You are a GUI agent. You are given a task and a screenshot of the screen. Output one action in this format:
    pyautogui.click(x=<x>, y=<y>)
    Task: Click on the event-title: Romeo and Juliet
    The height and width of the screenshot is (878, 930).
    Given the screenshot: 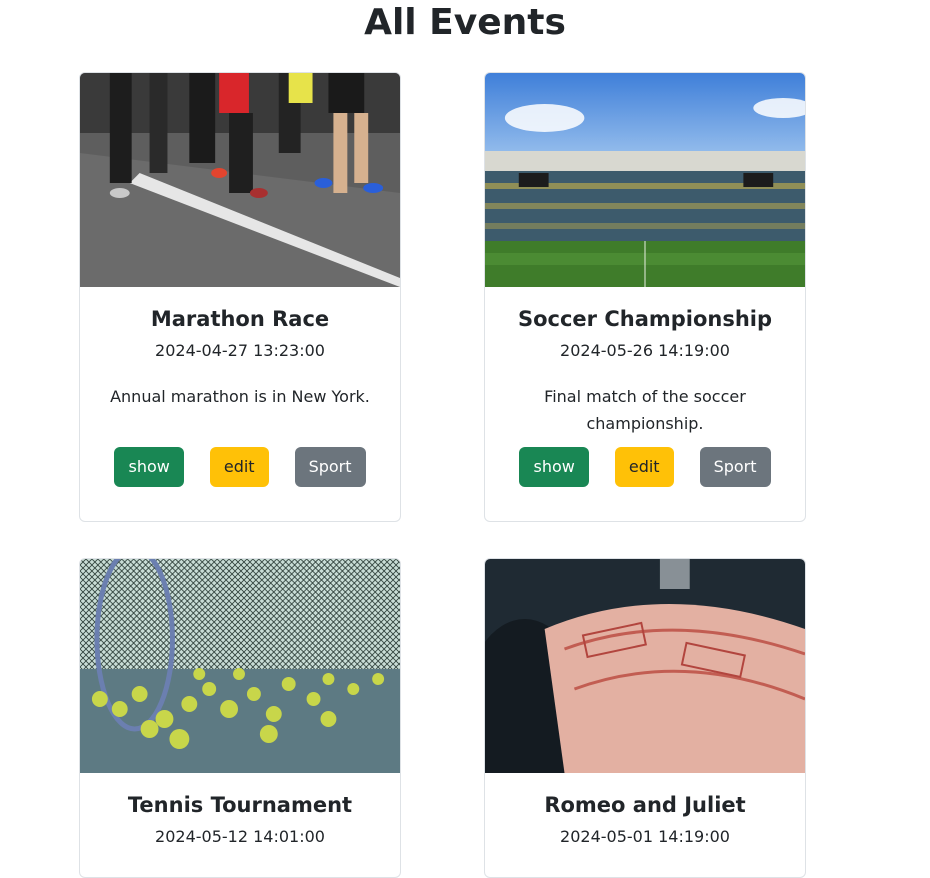 What is the action you would take?
    pyautogui.click(x=645, y=805)
    